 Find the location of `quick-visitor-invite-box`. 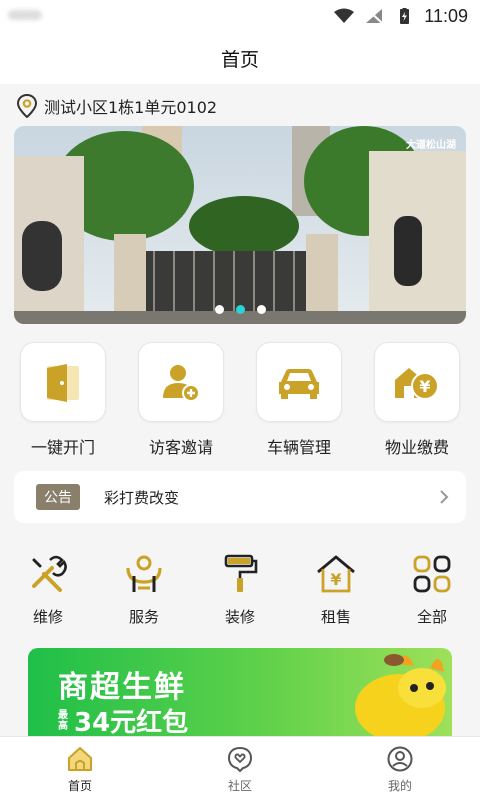

quick-visitor-invite-box is located at coordinates (181, 382).